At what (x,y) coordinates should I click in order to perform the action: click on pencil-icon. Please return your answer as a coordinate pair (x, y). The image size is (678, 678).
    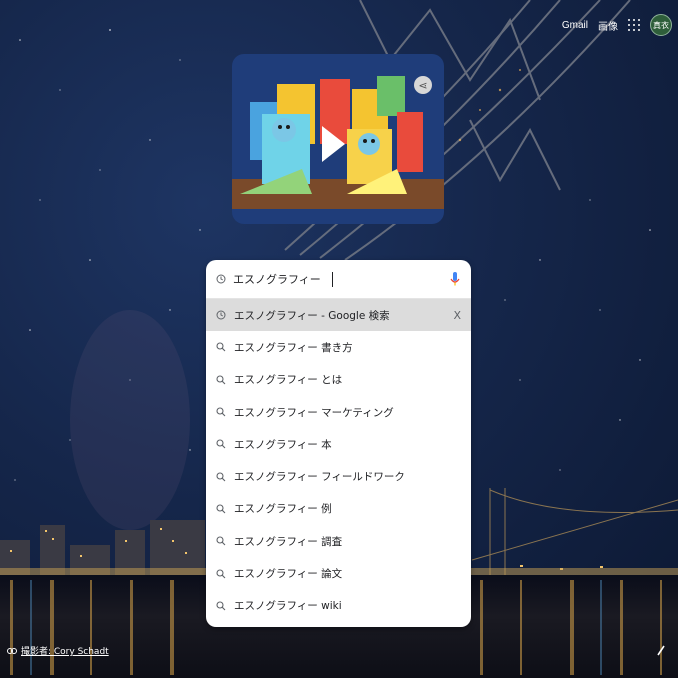
    Looking at the image, I should click on (661, 650).